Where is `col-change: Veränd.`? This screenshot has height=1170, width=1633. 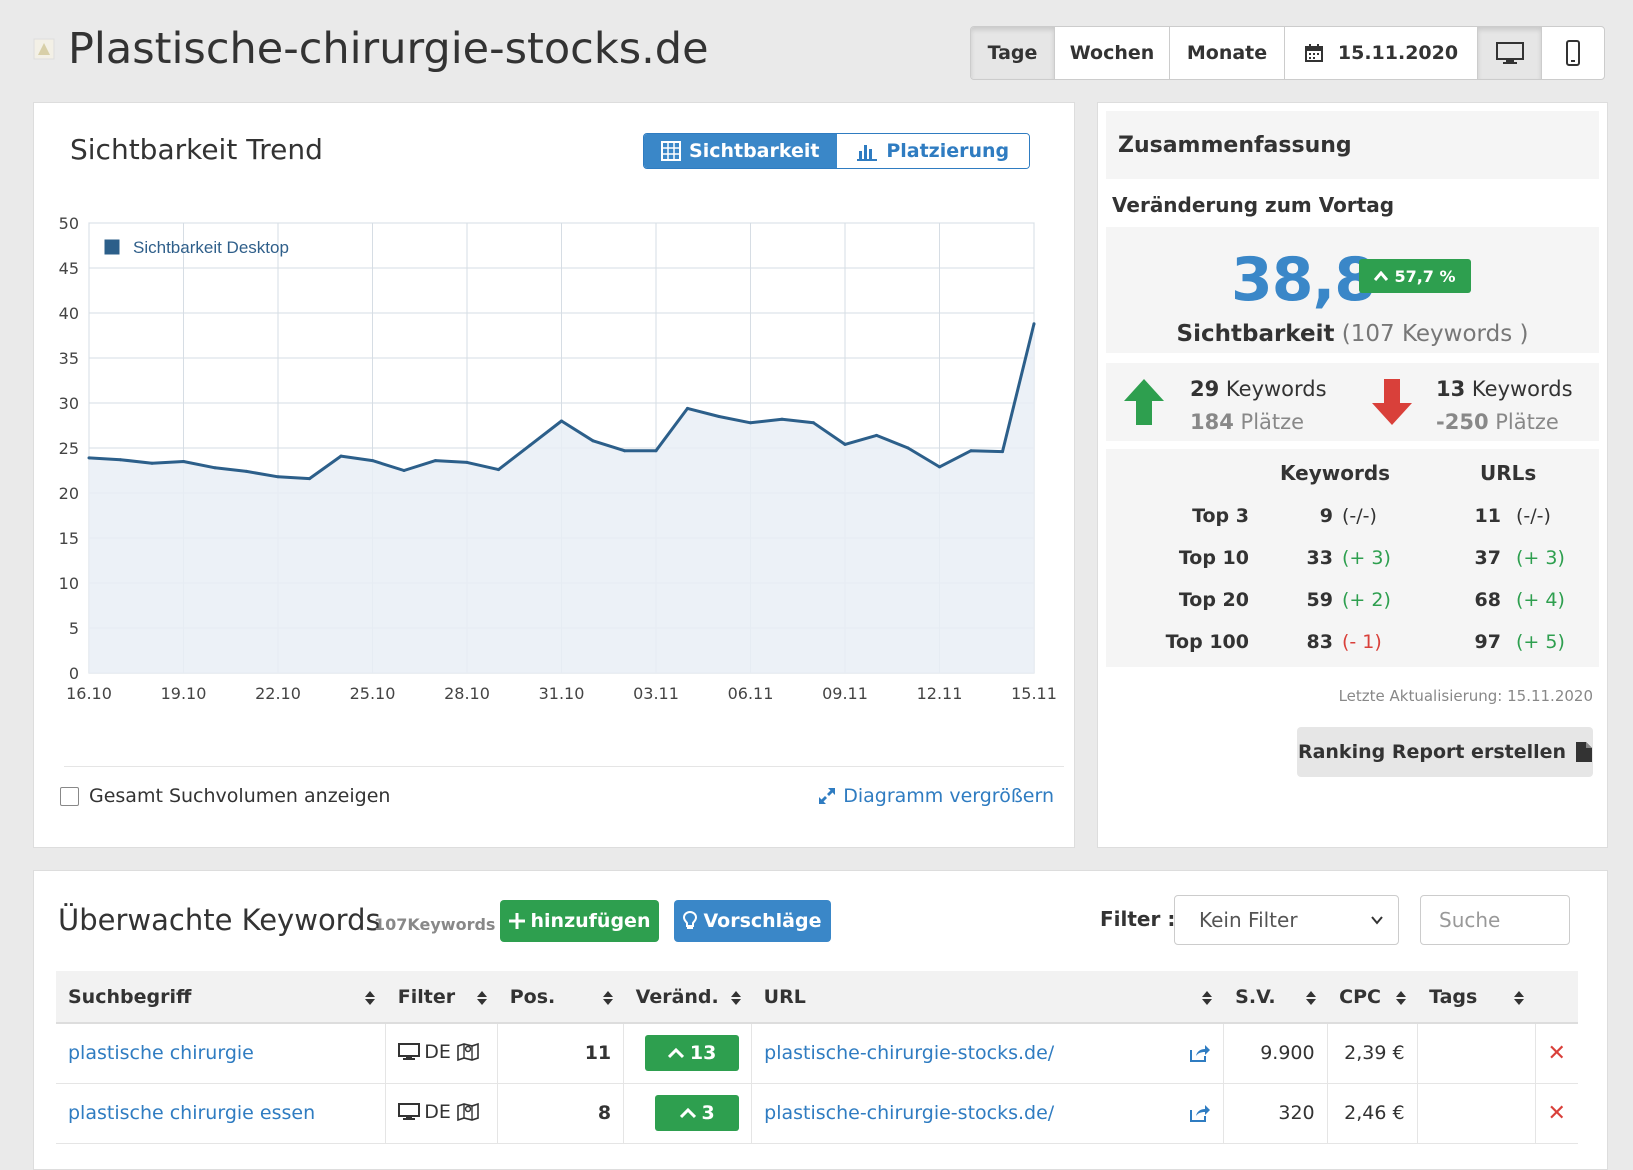 col-change: Veränd. is located at coordinates (687, 997).